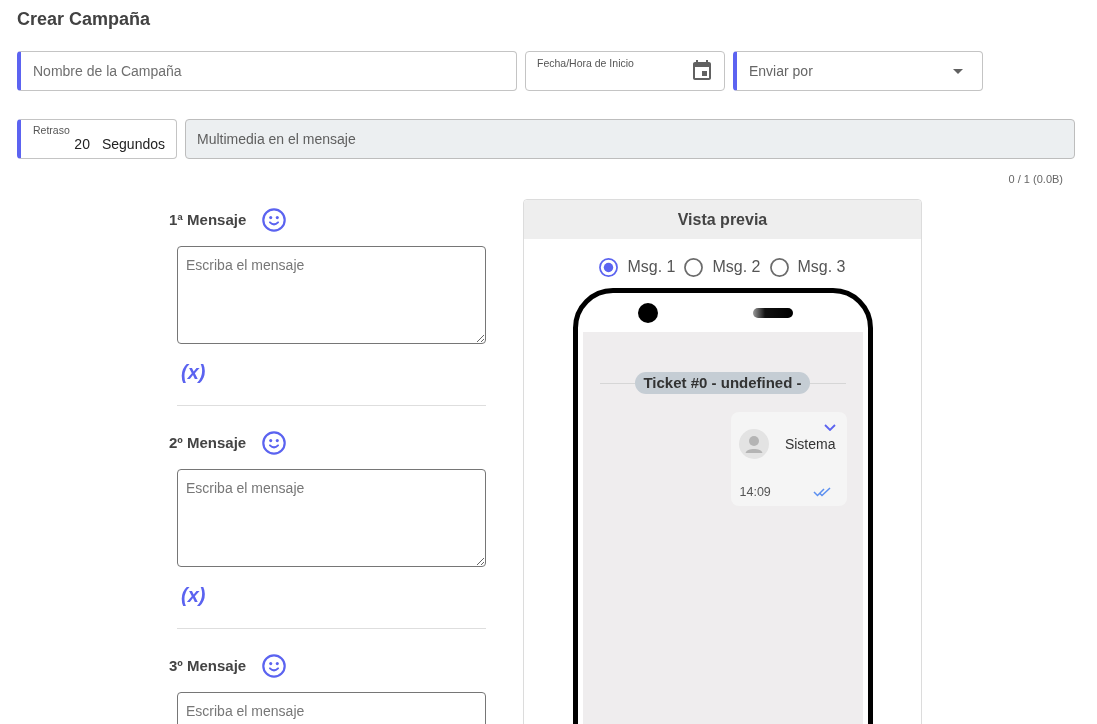 The width and height of the screenshot is (1097, 724). What do you see at coordinates (858, 71) in the screenshot?
I see `send-via-select: Enviar por` at bounding box center [858, 71].